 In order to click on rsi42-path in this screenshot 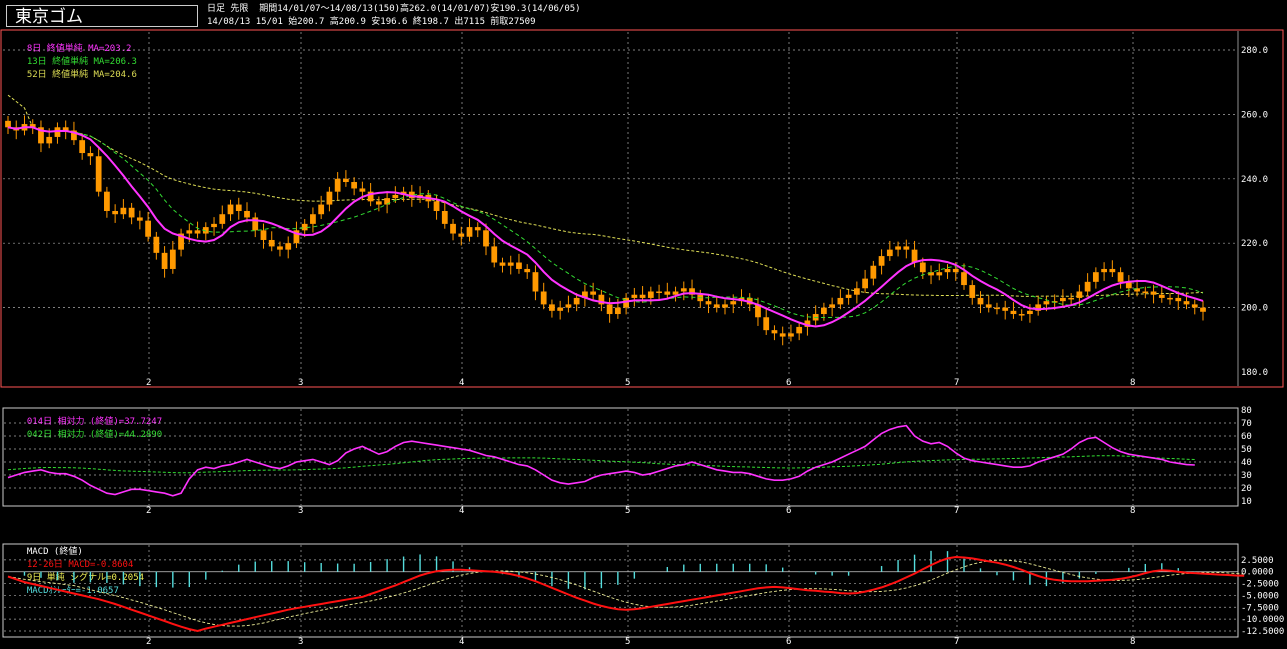, I will do `click(601, 464)`.